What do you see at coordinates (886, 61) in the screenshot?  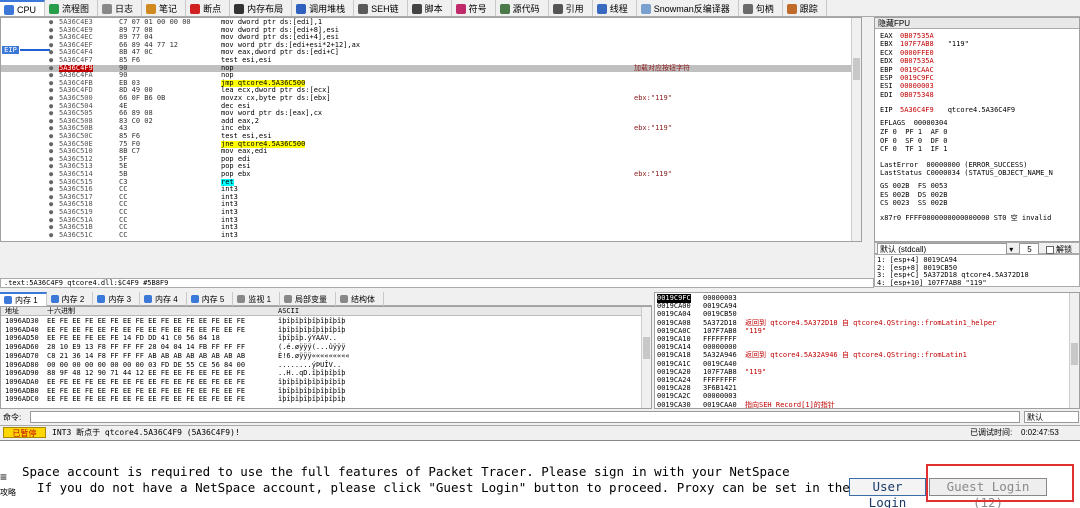 I see `register-name: EDX` at bounding box center [886, 61].